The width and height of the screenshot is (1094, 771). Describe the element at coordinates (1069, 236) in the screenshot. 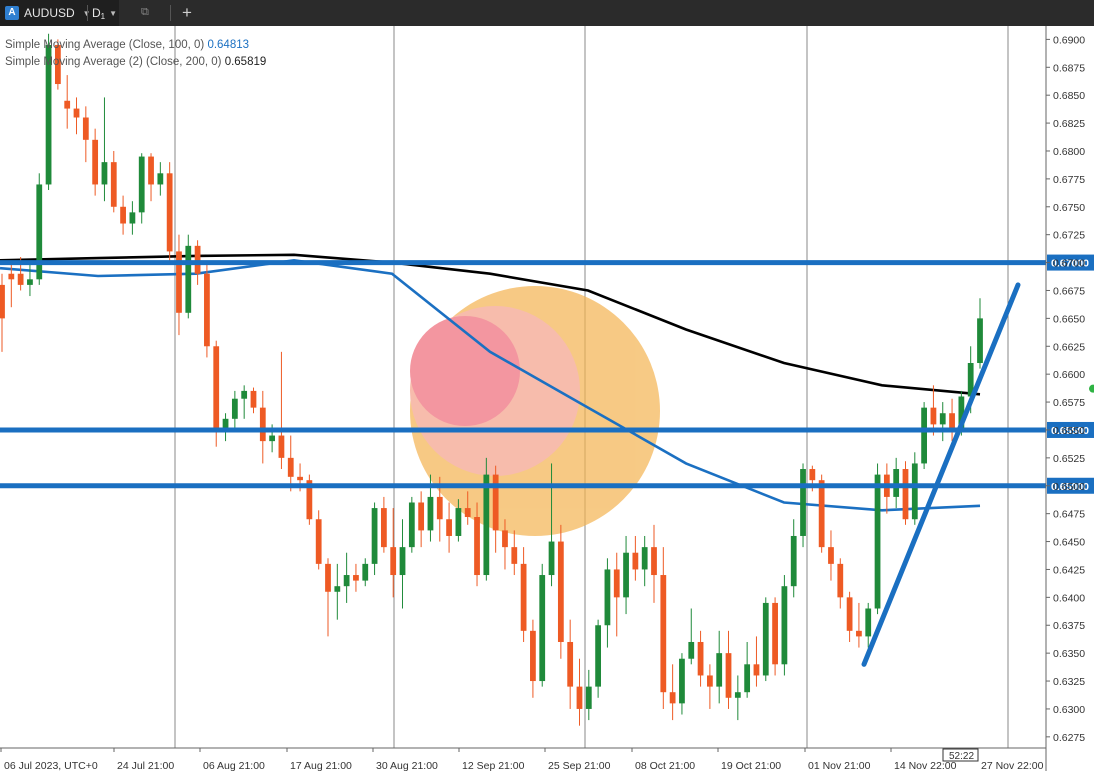

I see `y-tick-label: 0.6725` at that location.